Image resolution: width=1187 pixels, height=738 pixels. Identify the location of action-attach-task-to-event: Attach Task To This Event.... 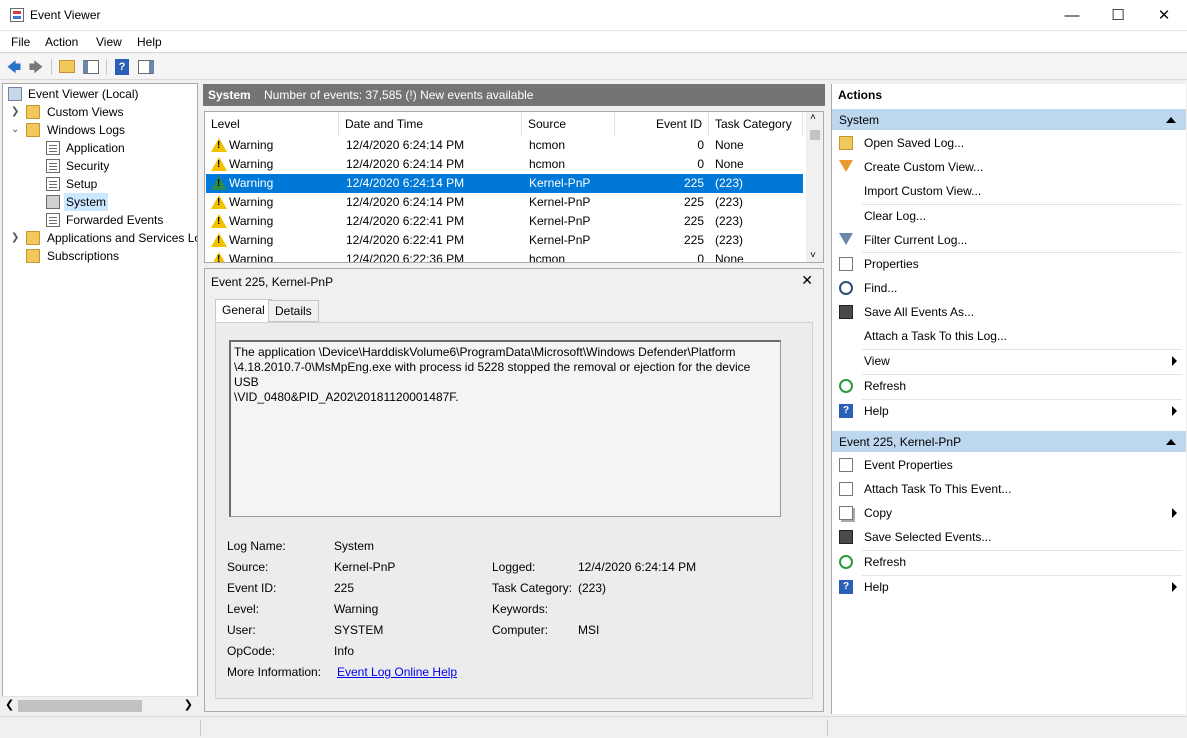
(1009, 489).